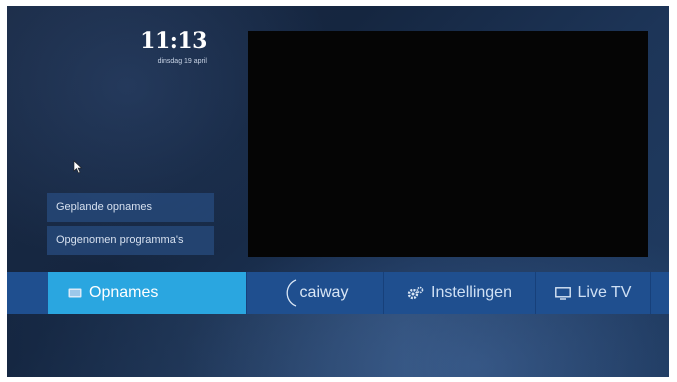  I want to click on nav-item-label: caiway, so click(324, 292).